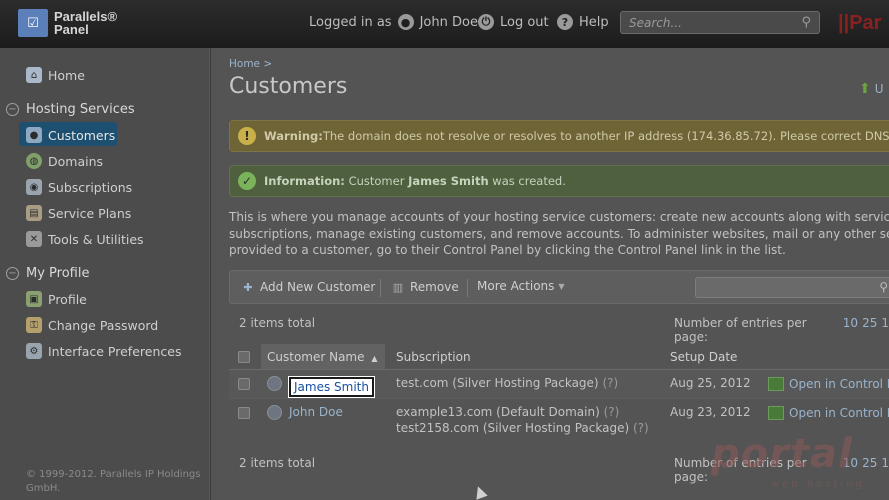 Image resolution: width=889 pixels, height=500 pixels. What do you see at coordinates (433, 357) in the screenshot?
I see `column-subscription: Subscription` at bounding box center [433, 357].